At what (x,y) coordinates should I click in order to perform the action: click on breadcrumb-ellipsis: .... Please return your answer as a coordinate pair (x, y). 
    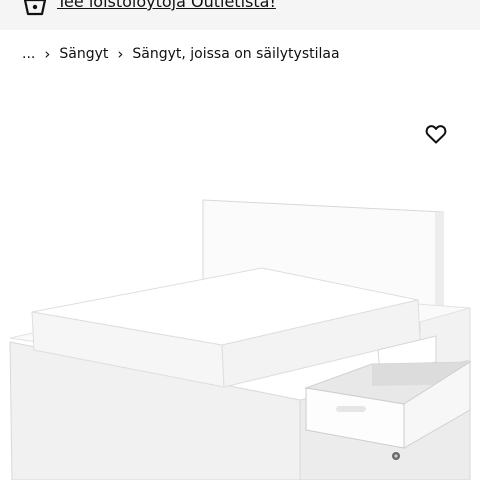
    Looking at the image, I should click on (28, 54).